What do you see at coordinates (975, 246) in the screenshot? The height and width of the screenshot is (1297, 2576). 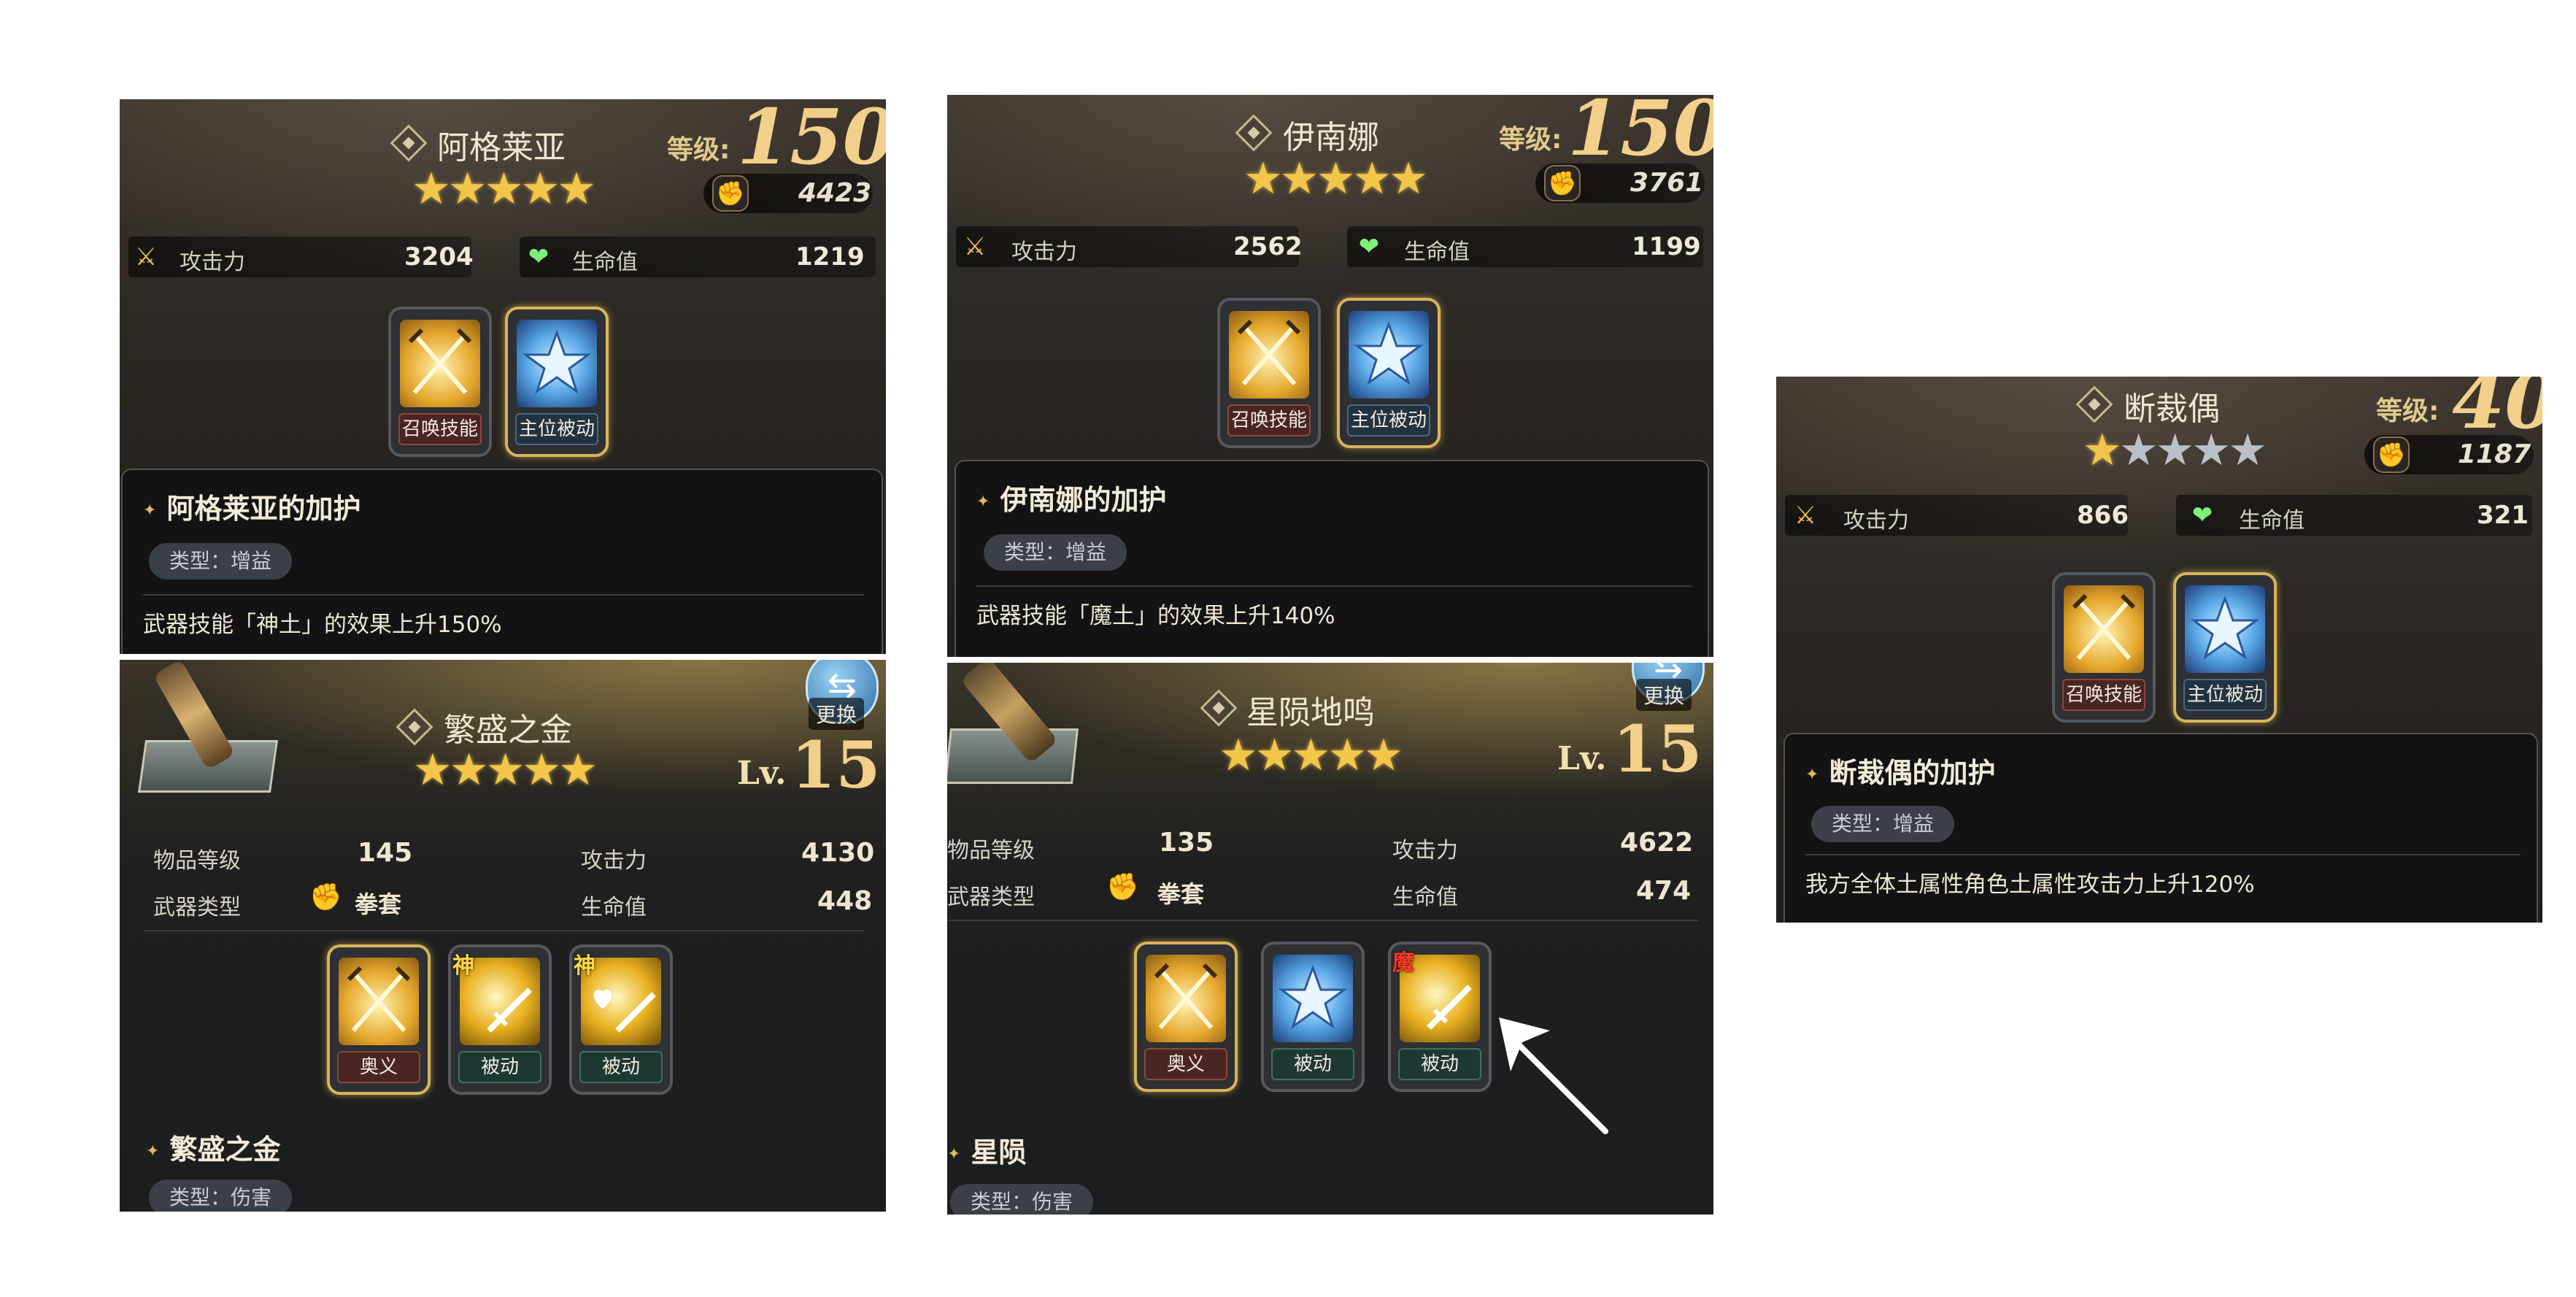 I see `attack-icon: ⚔` at bounding box center [975, 246].